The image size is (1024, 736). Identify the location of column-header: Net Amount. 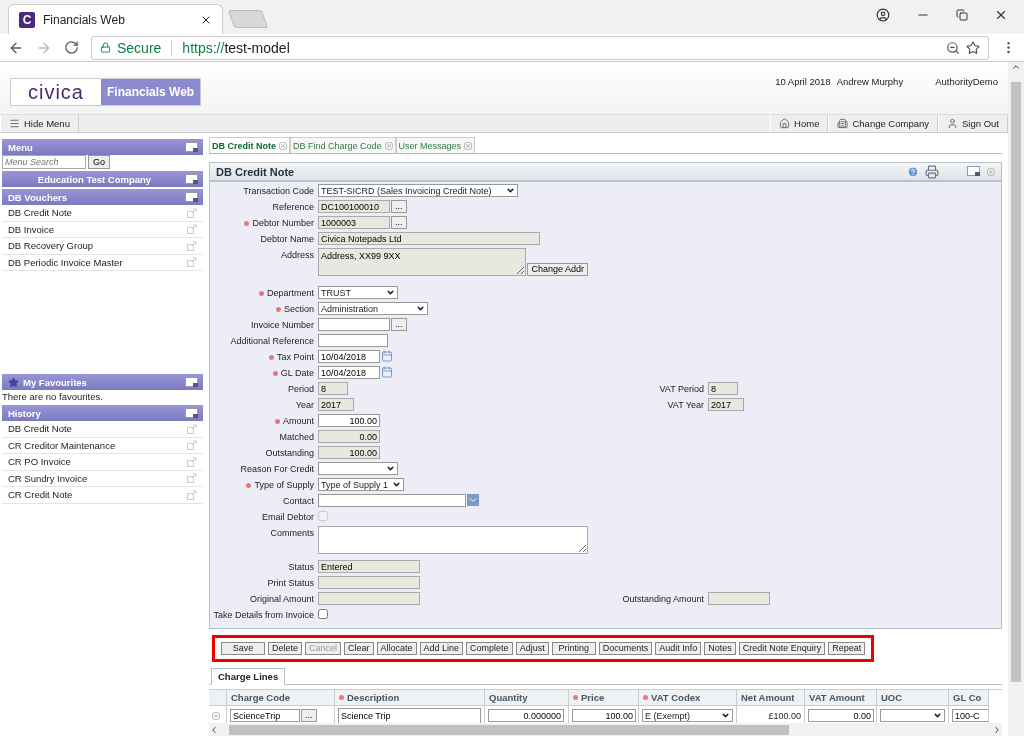
(771, 698).